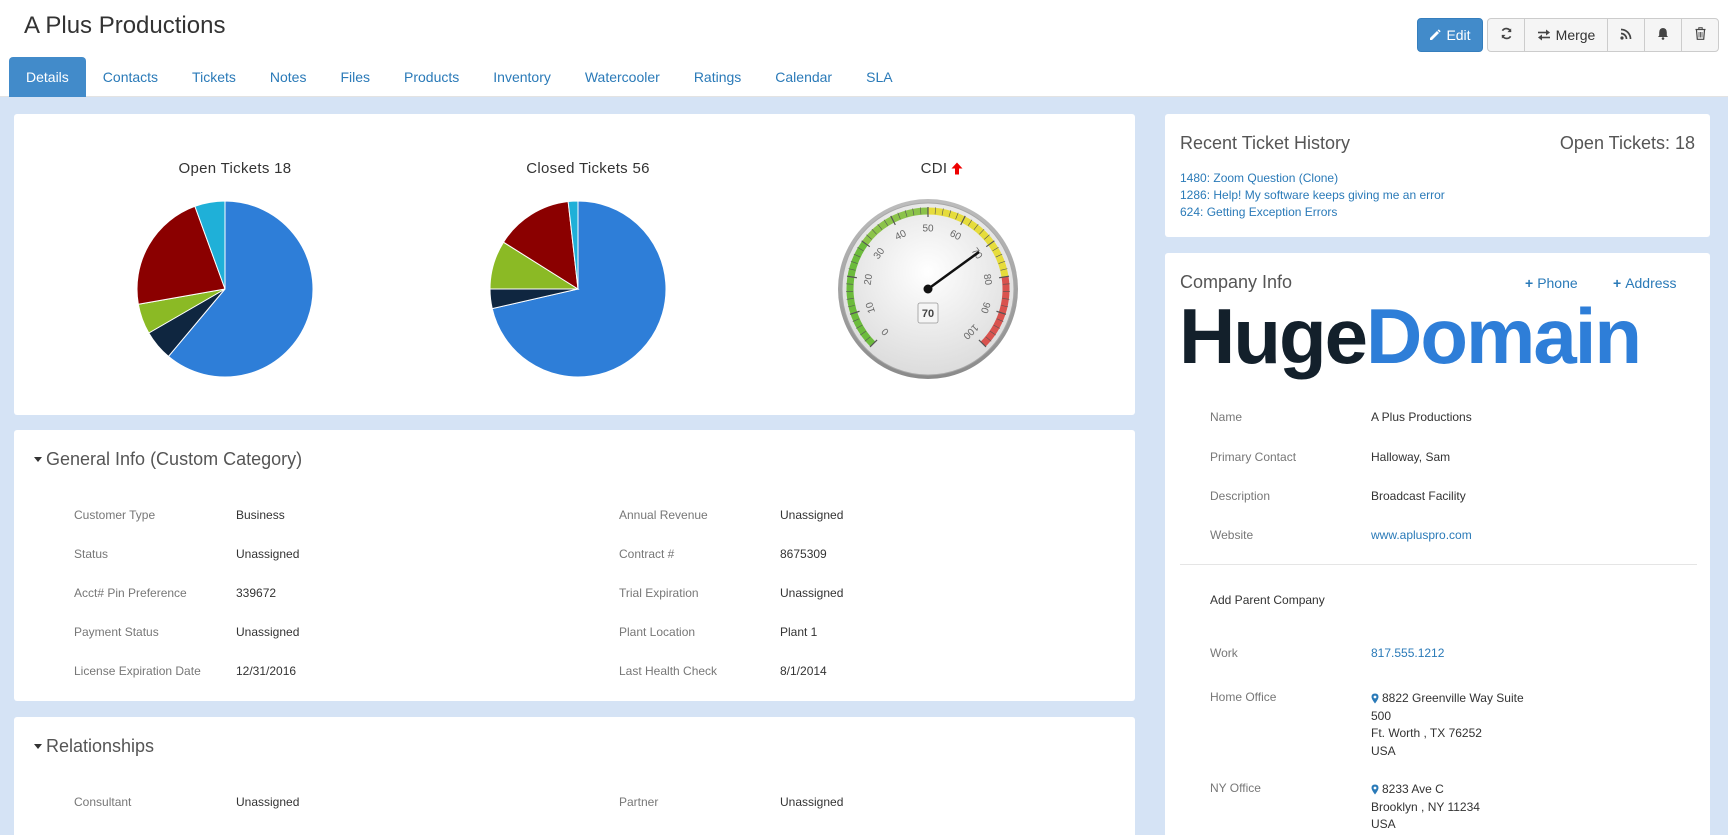 The image size is (1728, 835). Describe the element at coordinates (1253, 457) in the screenshot. I see `field-label: Primary Contact` at that location.